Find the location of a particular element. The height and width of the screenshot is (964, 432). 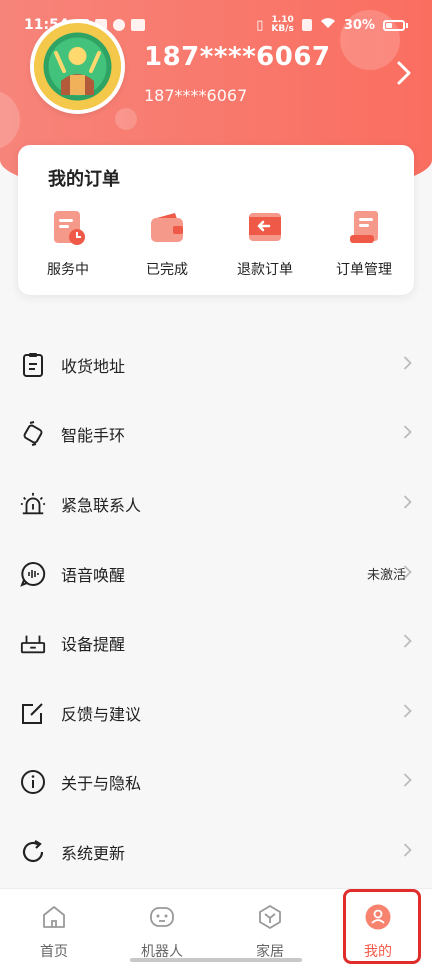

menu-item-system-update: 系统更新 is located at coordinates (216, 852).